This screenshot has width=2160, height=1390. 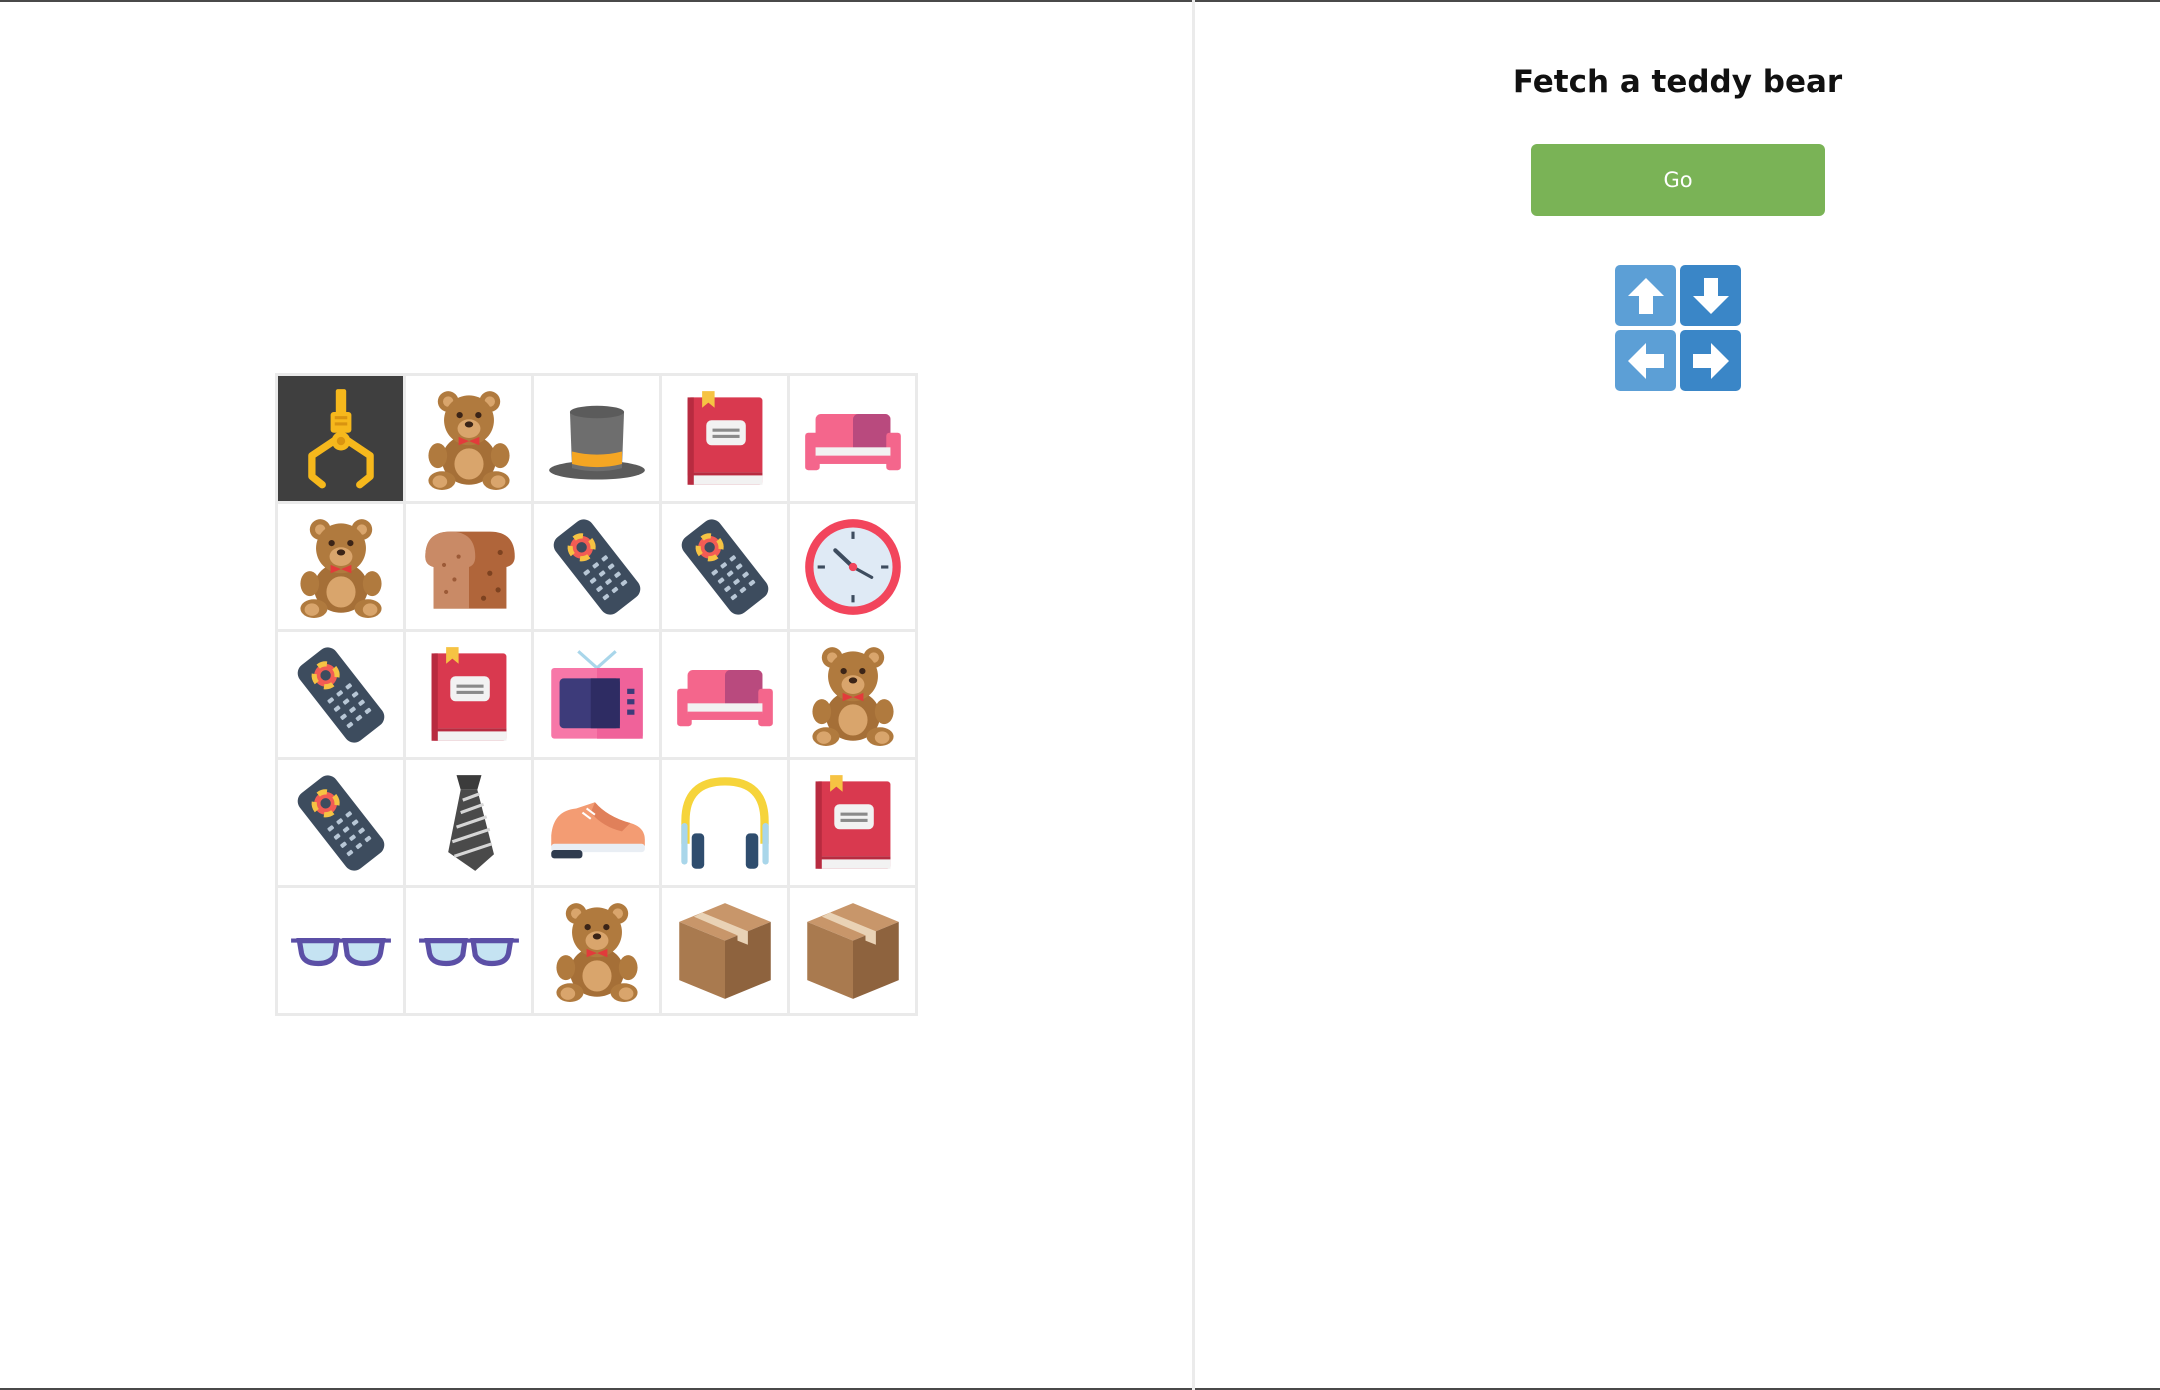 I want to click on left-arrow-button, so click(x=1645, y=360).